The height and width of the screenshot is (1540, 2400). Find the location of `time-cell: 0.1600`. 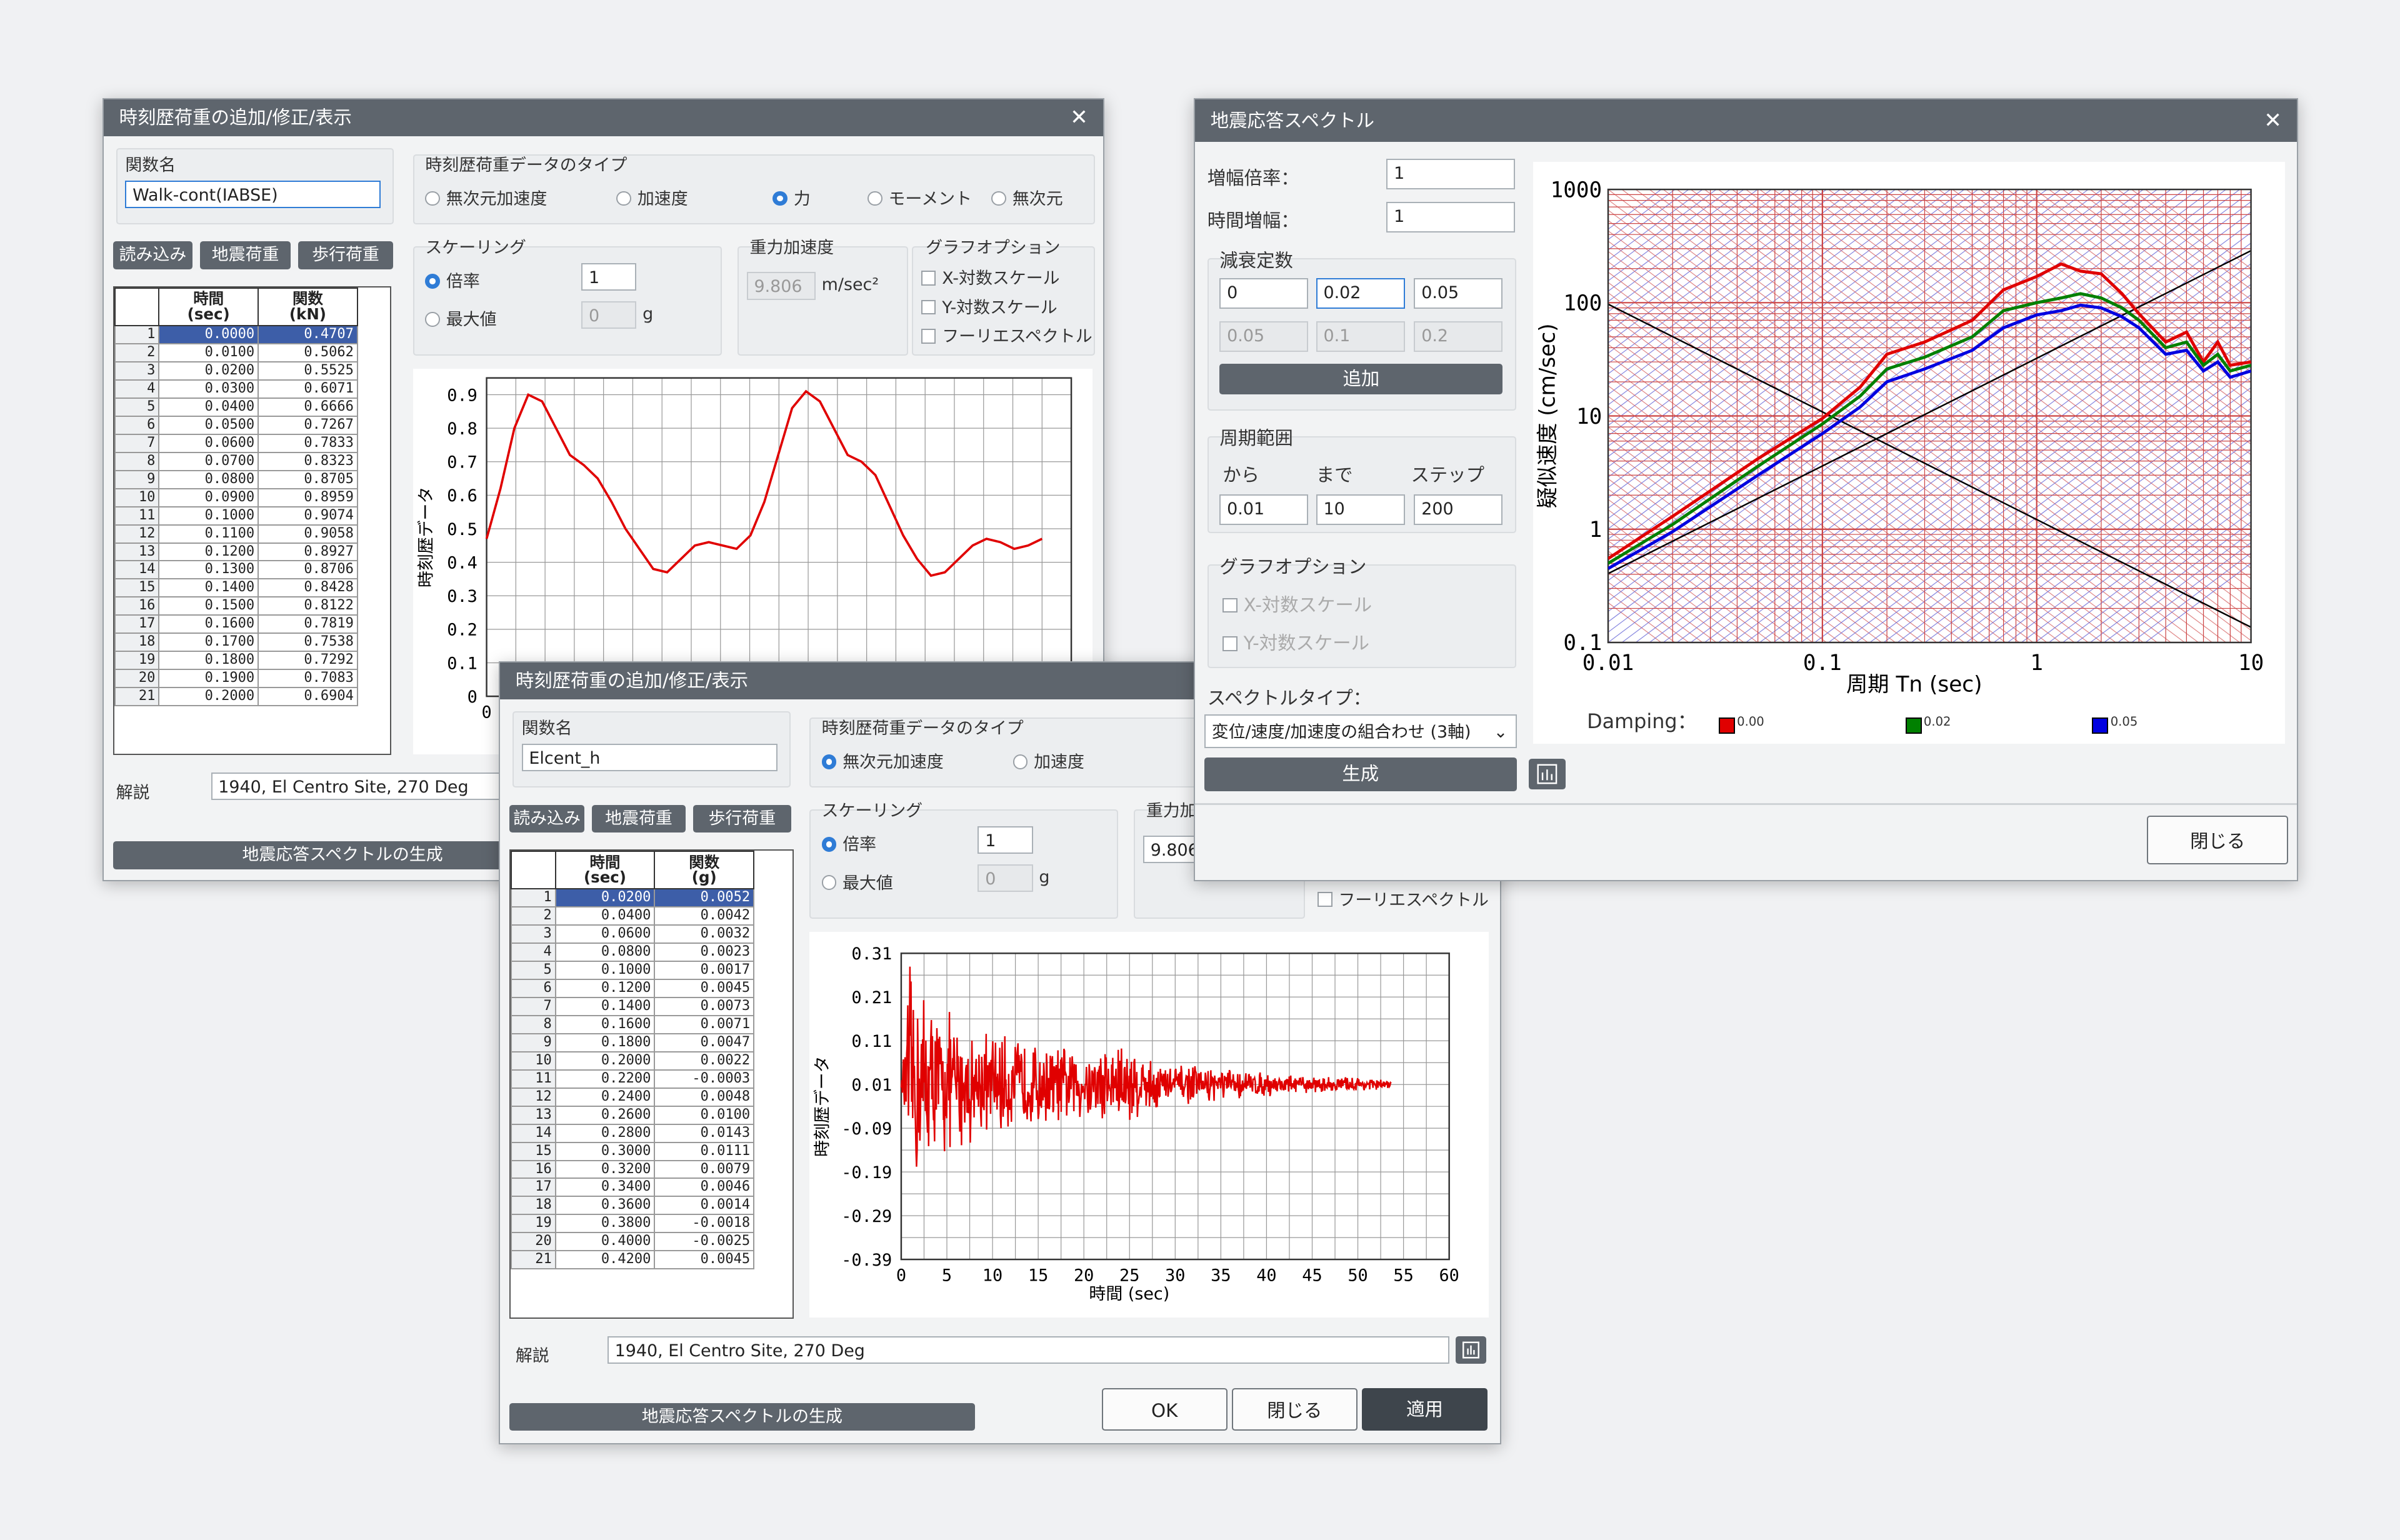

time-cell: 0.1600 is located at coordinates (208, 624).